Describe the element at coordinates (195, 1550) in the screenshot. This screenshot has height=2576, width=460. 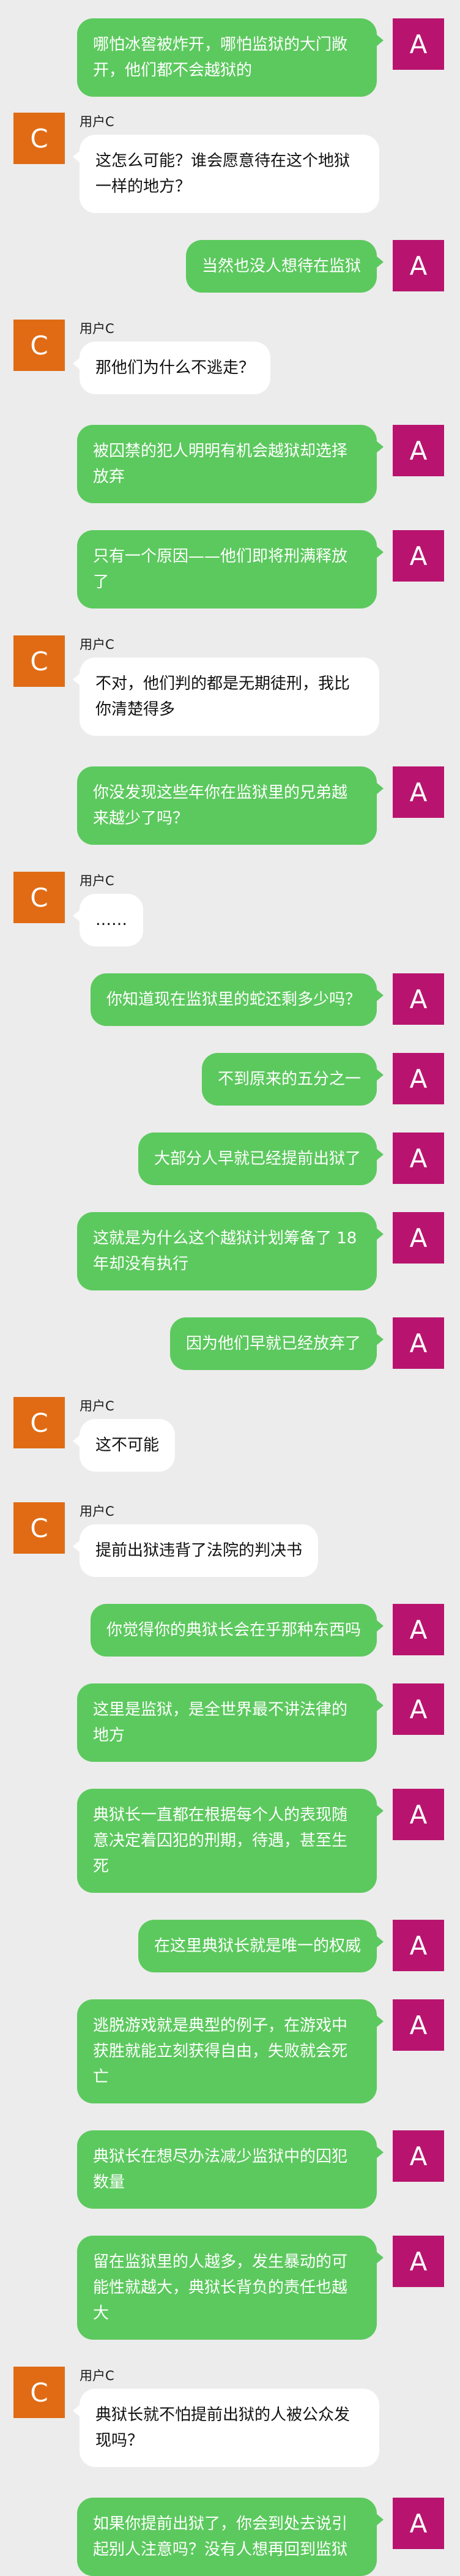
I see `message-bubble: 提前出狱违背了法院的判决书` at that location.